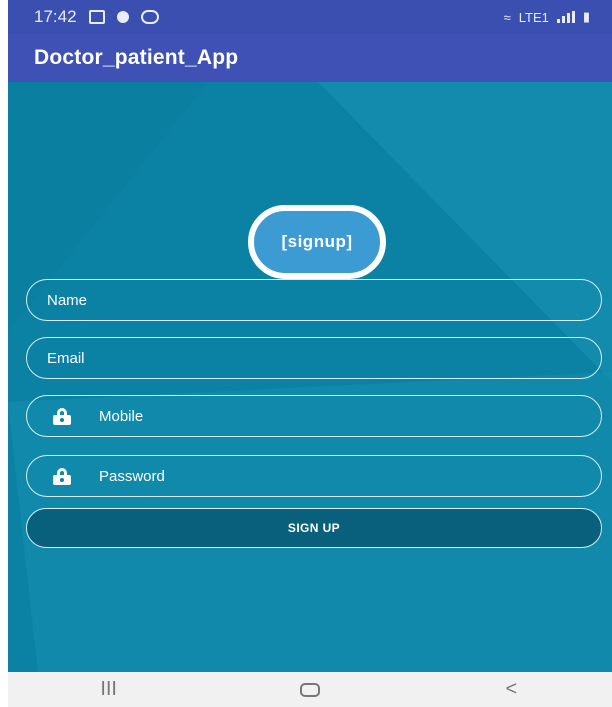 This screenshot has height=707, width=612. I want to click on recents-icon: III, so click(108, 689).